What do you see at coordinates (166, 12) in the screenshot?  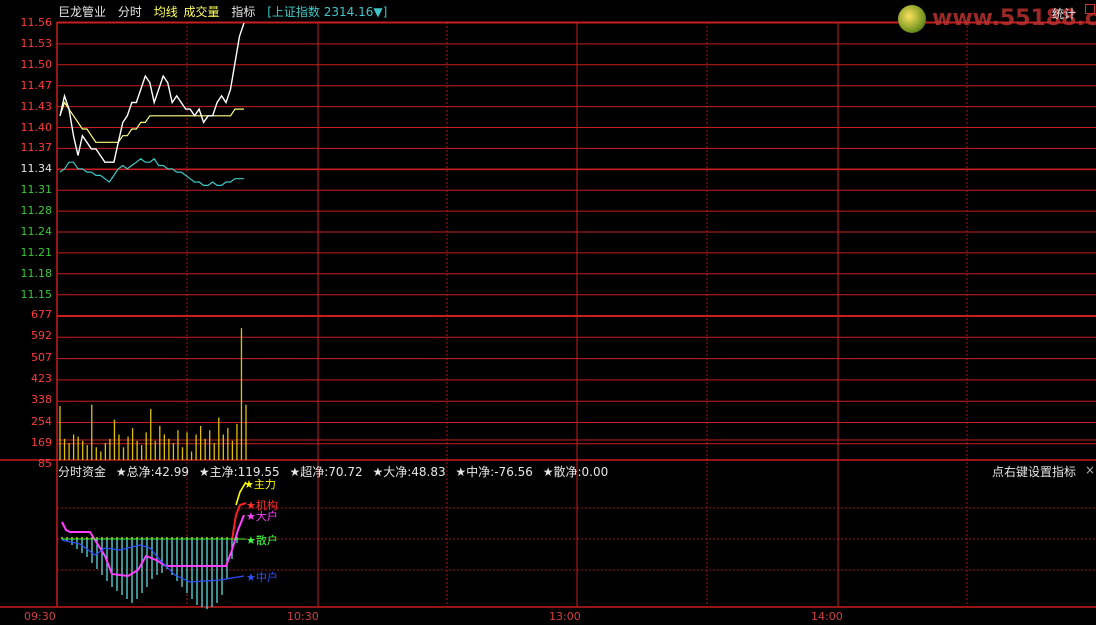 I see `tab-junxian: 均线` at bounding box center [166, 12].